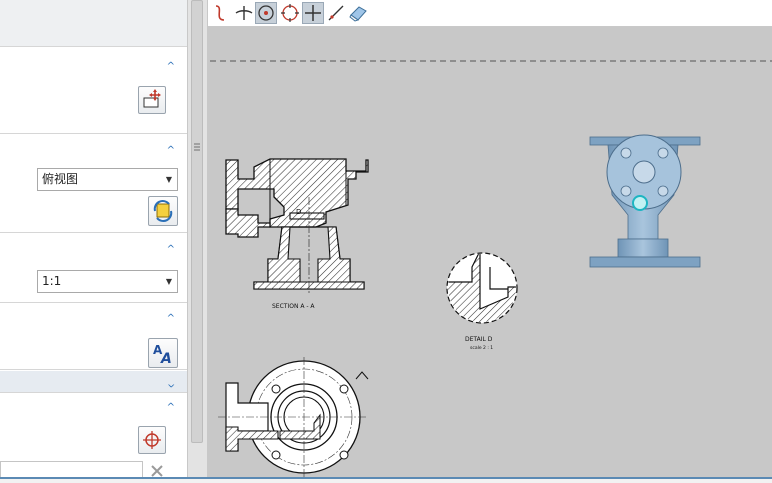 The height and width of the screenshot is (483, 772). What do you see at coordinates (60, 179) in the screenshot?
I see `view-orientation-value: 俯视图` at bounding box center [60, 179].